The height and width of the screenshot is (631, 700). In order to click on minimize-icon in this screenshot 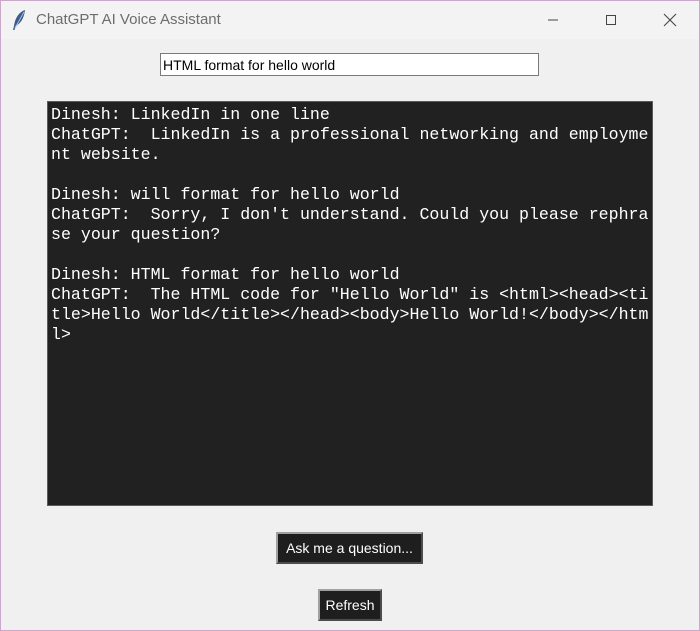, I will do `click(553, 20)`.